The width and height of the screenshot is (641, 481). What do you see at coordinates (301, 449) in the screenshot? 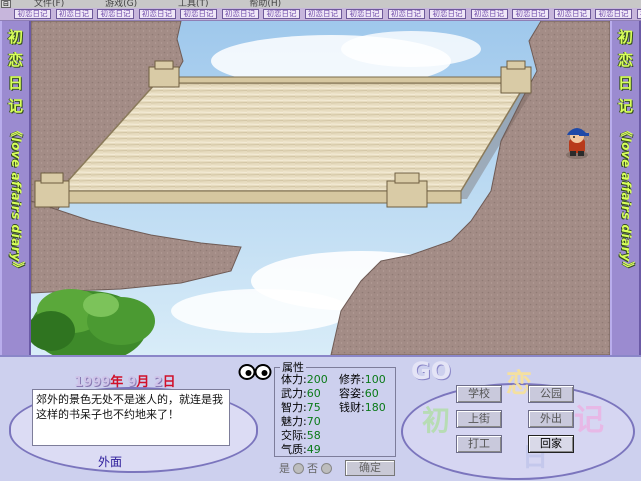
I see `attr-temperament: 气质:49` at bounding box center [301, 449].